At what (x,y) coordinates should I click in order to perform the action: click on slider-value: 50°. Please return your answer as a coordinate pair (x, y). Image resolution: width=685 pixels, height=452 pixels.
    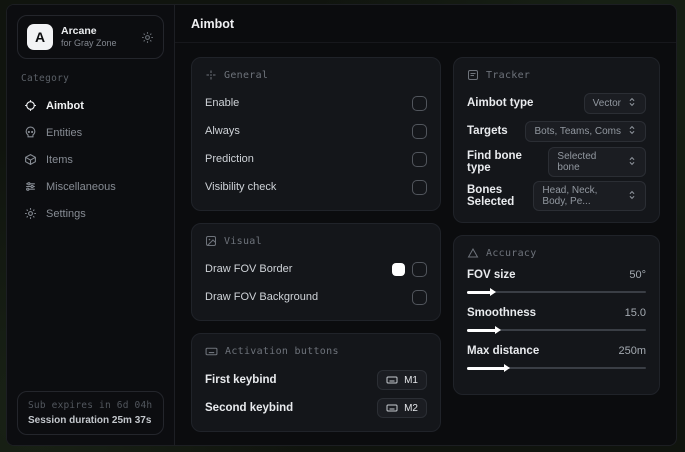
    Looking at the image, I should click on (637, 275).